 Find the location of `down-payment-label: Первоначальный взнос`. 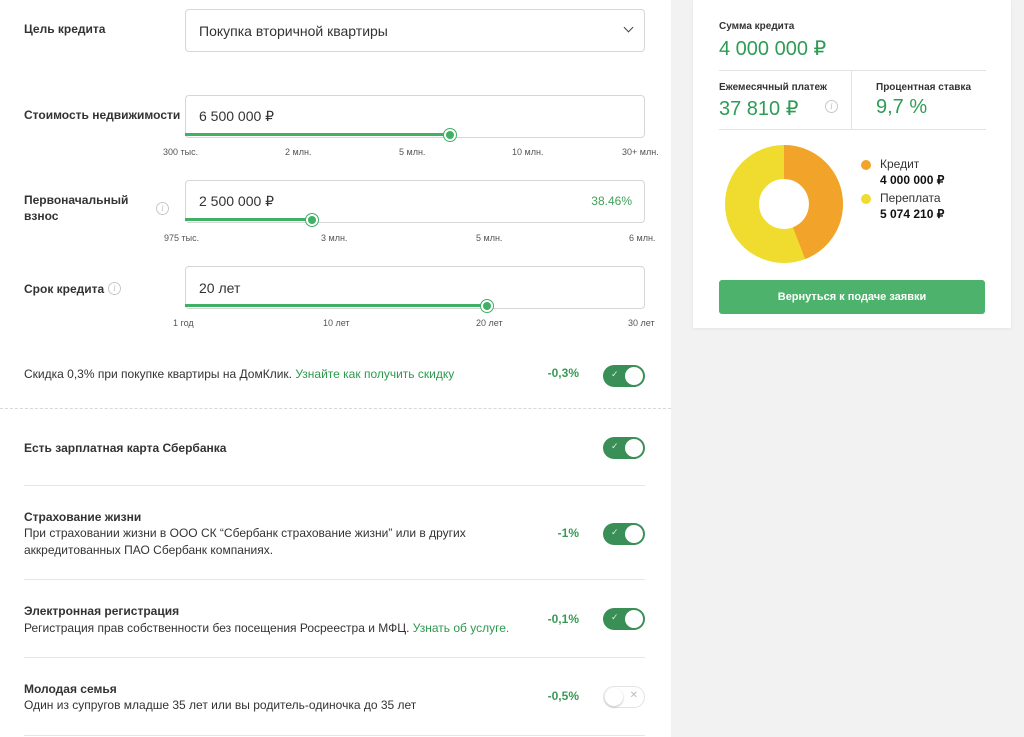

down-payment-label: Первоначальный взнос is located at coordinates (76, 208).